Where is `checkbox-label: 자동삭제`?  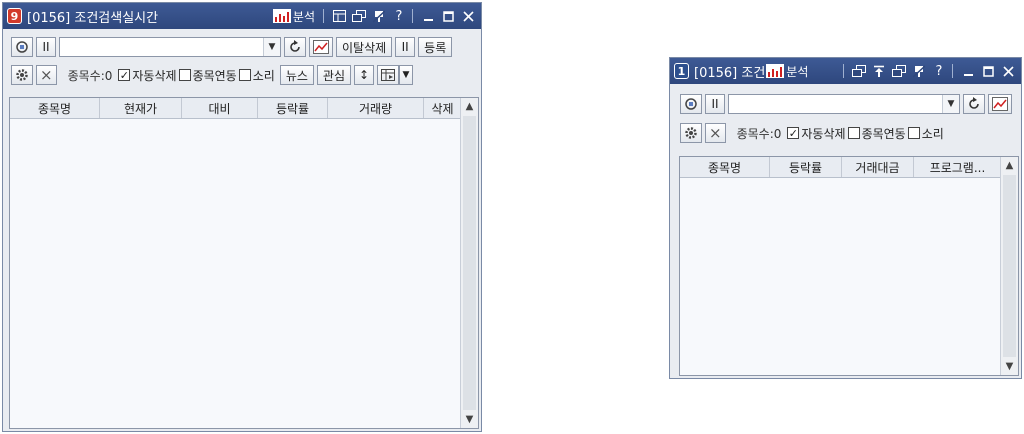
checkbox-label: 자동삭제 is located at coordinates (823, 133).